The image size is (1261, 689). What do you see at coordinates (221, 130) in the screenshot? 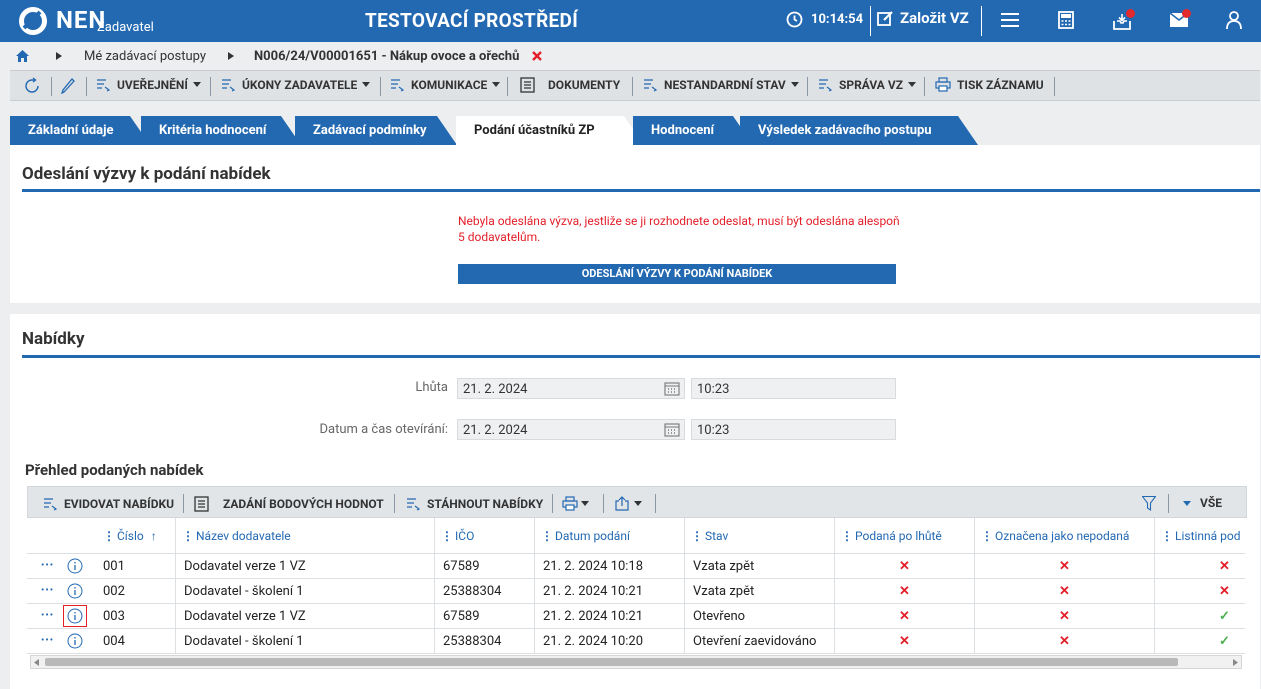
I see `tab-evaluation-criteria: Kritéria hodnocení` at bounding box center [221, 130].